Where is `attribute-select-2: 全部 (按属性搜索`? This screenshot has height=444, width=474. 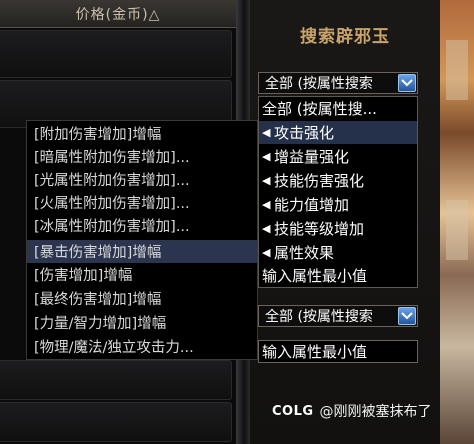
attribute-select-2: 全部 (按属性搜索 is located at coordinates (338, 316).